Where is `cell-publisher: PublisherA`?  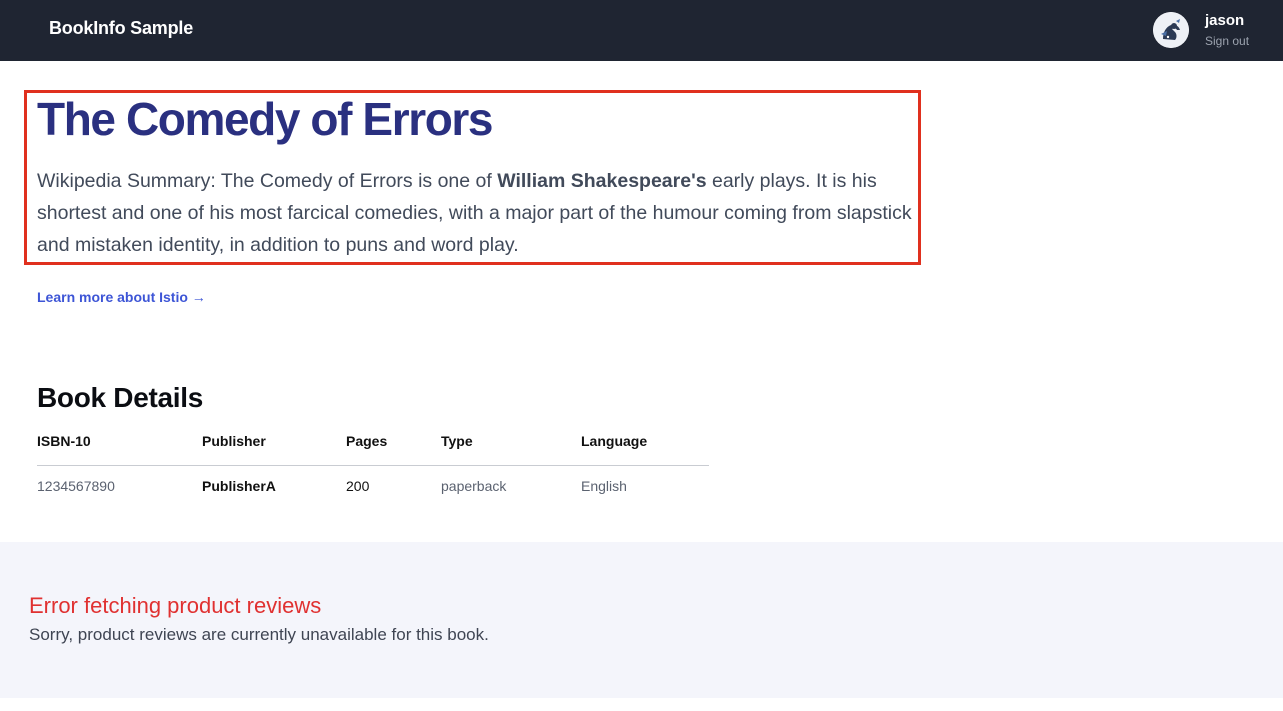
cell-publisher: PublisherA is located at coordinates (239, 486).